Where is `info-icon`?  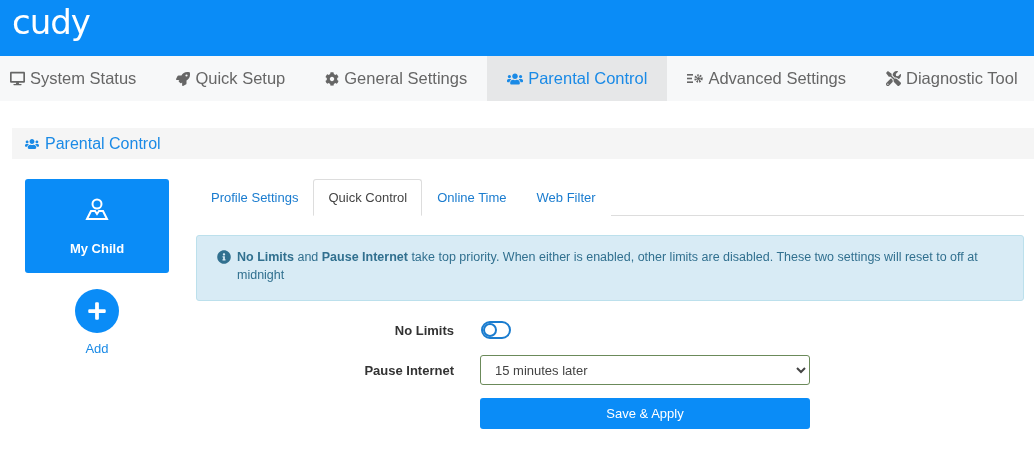 info-icon is located at coordinates (224, 257).